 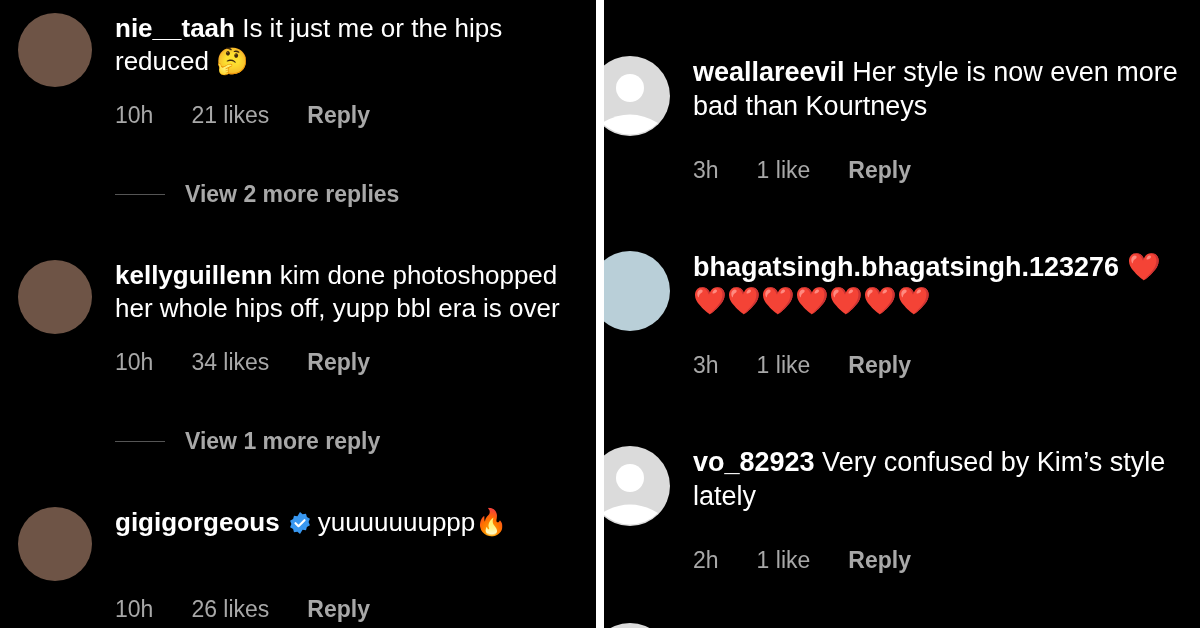 What do you see at coordinates (283, 441) in the screenshot?
I see `view-replies-link: View 1 more reply` at bounding box center [283, 441].